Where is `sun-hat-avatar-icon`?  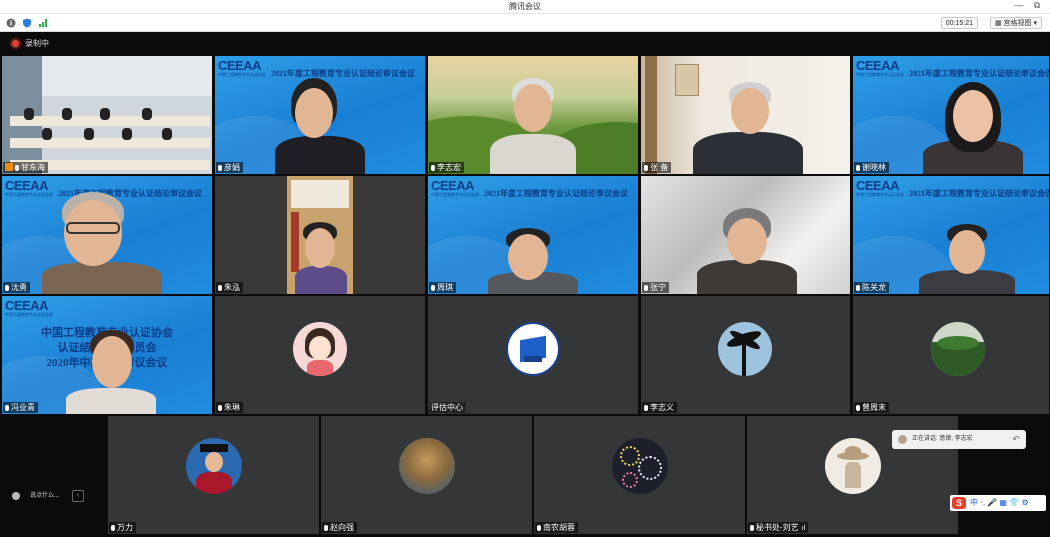 sun-hat-avatar-icon is located at coordinates (853, 466).